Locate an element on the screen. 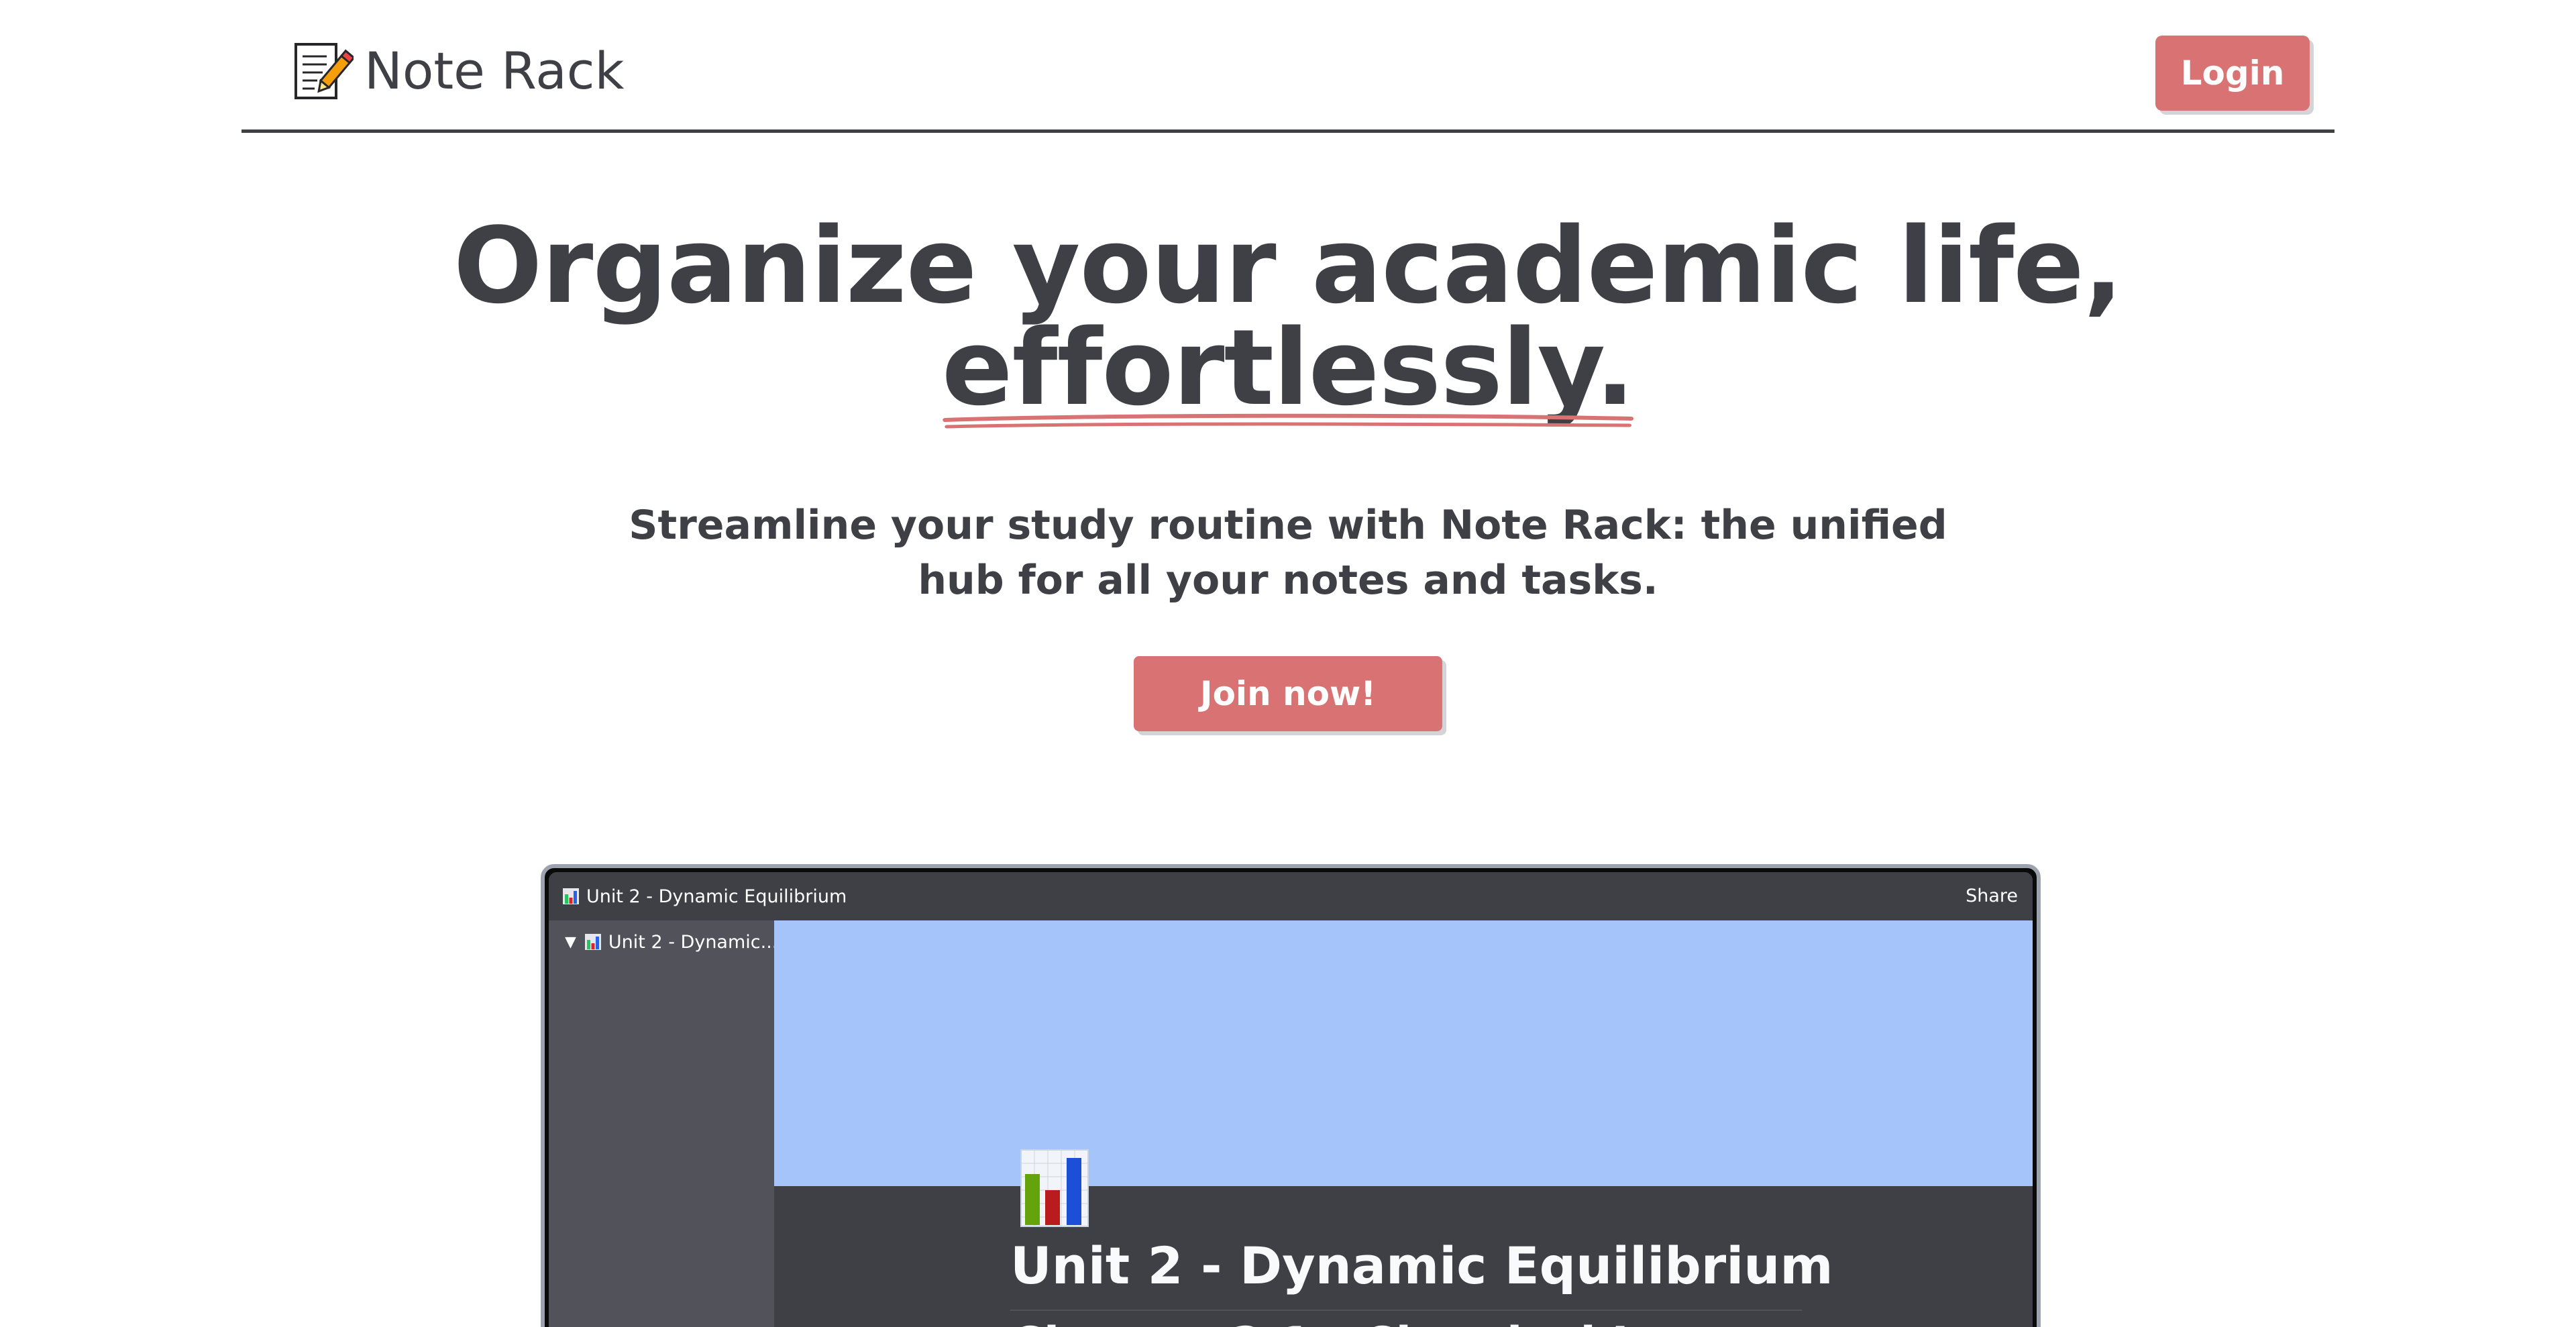 The width and height of the screenshot is (2576, 1327). logo: Note Rack is located at coordinates (458, 71).